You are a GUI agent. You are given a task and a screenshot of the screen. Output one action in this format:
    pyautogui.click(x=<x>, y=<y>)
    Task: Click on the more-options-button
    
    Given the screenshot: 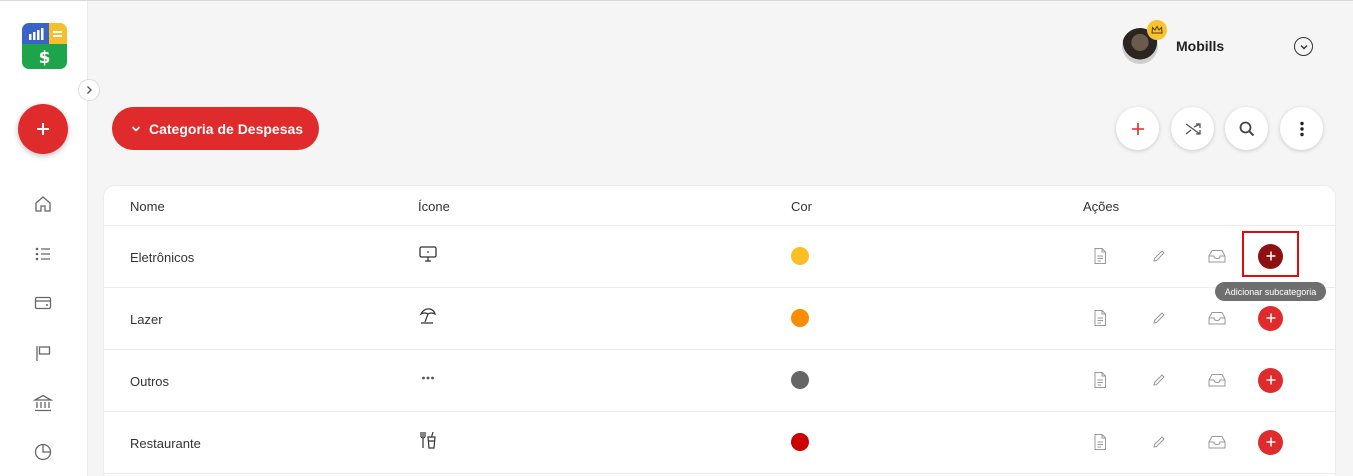 What is the action you would take?
    pyautogui.click(x=1301, y=128)
    